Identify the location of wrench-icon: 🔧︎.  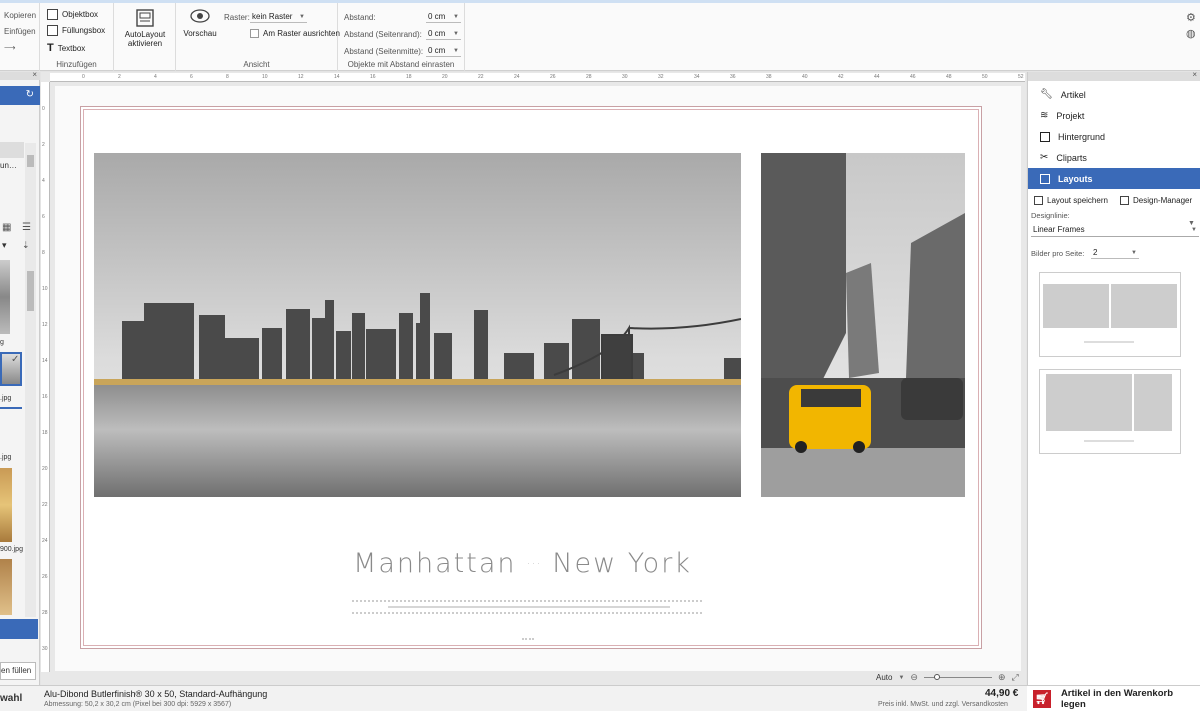
(1046, 94).